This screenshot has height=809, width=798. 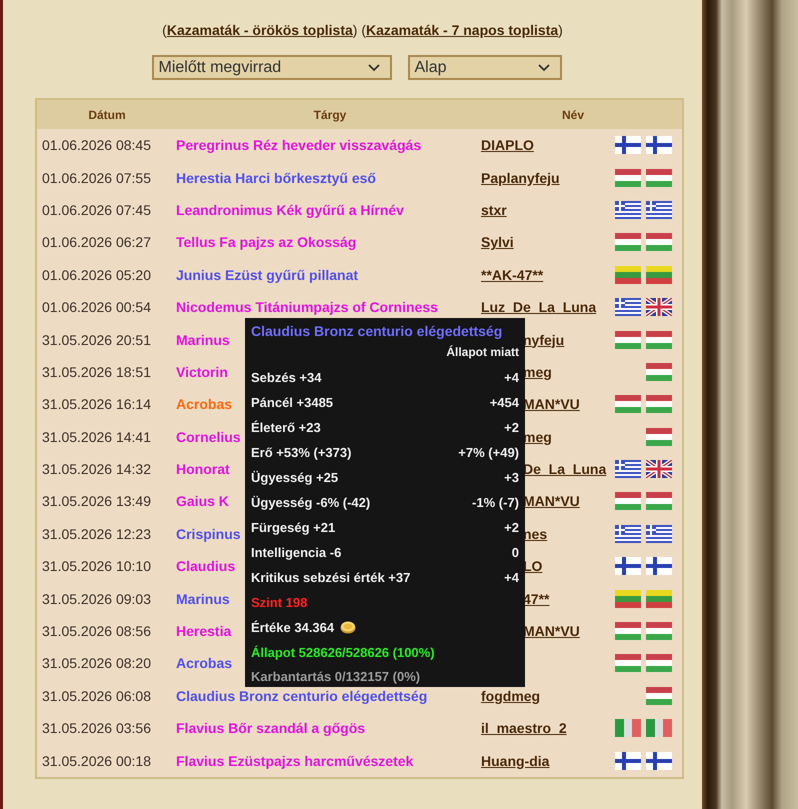 I want to click on column-header: Dátum, so click(x=107, y=115).